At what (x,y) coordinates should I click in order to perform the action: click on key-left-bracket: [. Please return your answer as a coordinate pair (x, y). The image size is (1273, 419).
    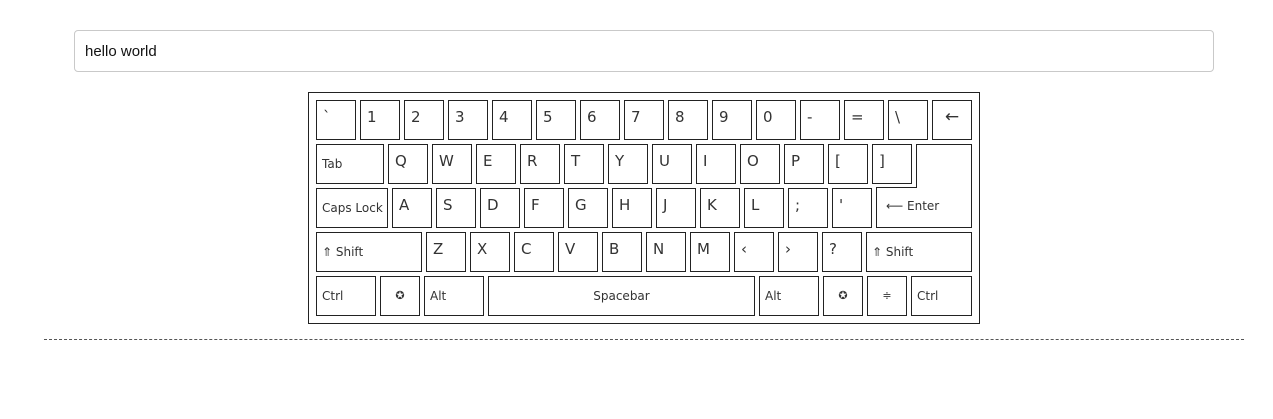
    Looking at the image, I should click on (848, 164).